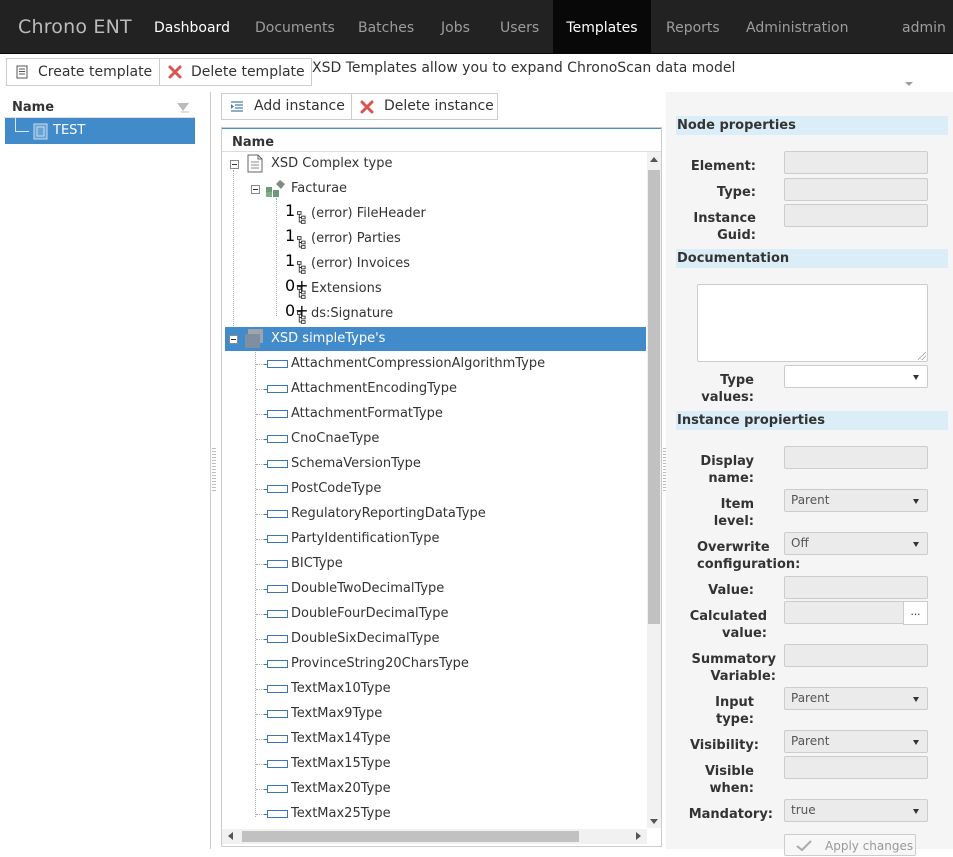 The width and height of the screenshot is (953, 857). Describe the element at coordinates (384, 288) in the screenshot. I see `tree-node-element: 0+ Extensions` at that location.